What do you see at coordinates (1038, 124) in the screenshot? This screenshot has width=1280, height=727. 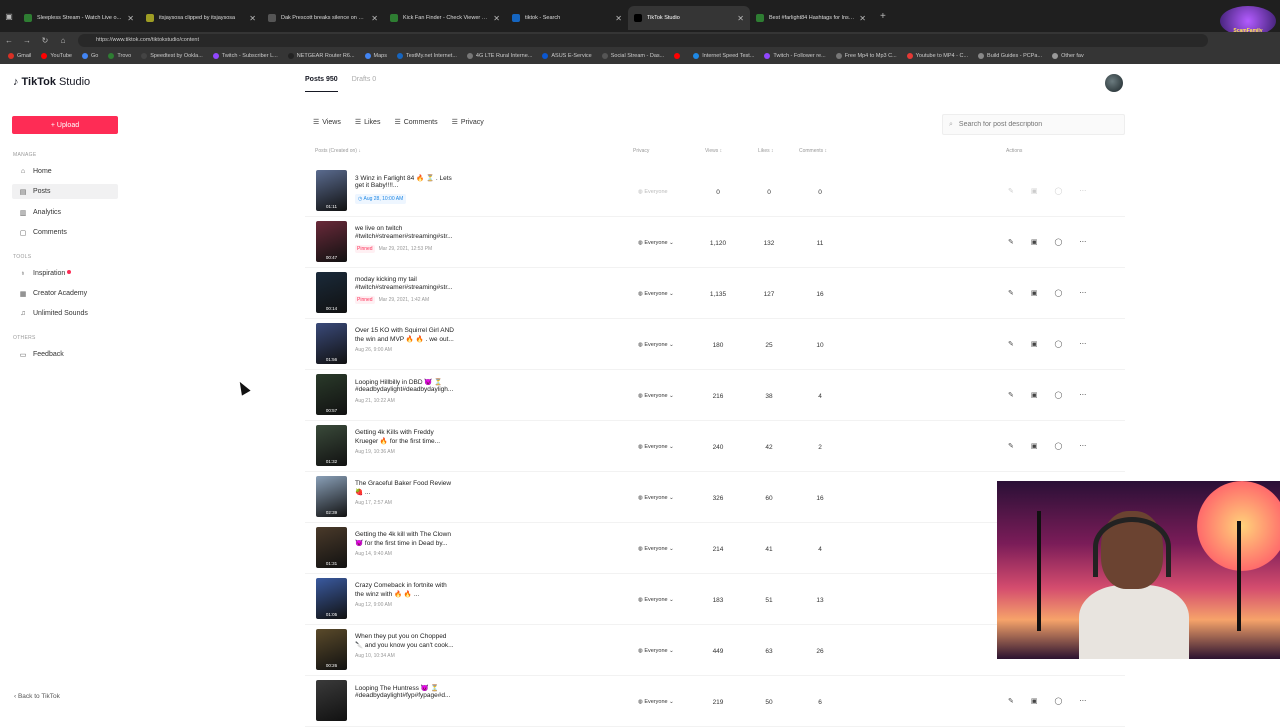 I see `search-input` at bounding box center [1038, 124].